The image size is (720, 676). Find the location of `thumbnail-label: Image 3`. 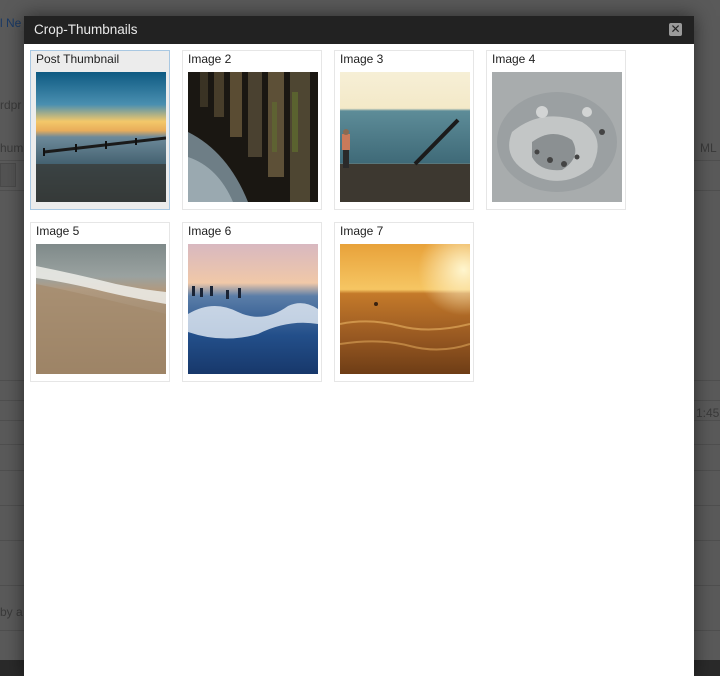

thumbnail-label: Image 3 is located at coordinates (362, 59).